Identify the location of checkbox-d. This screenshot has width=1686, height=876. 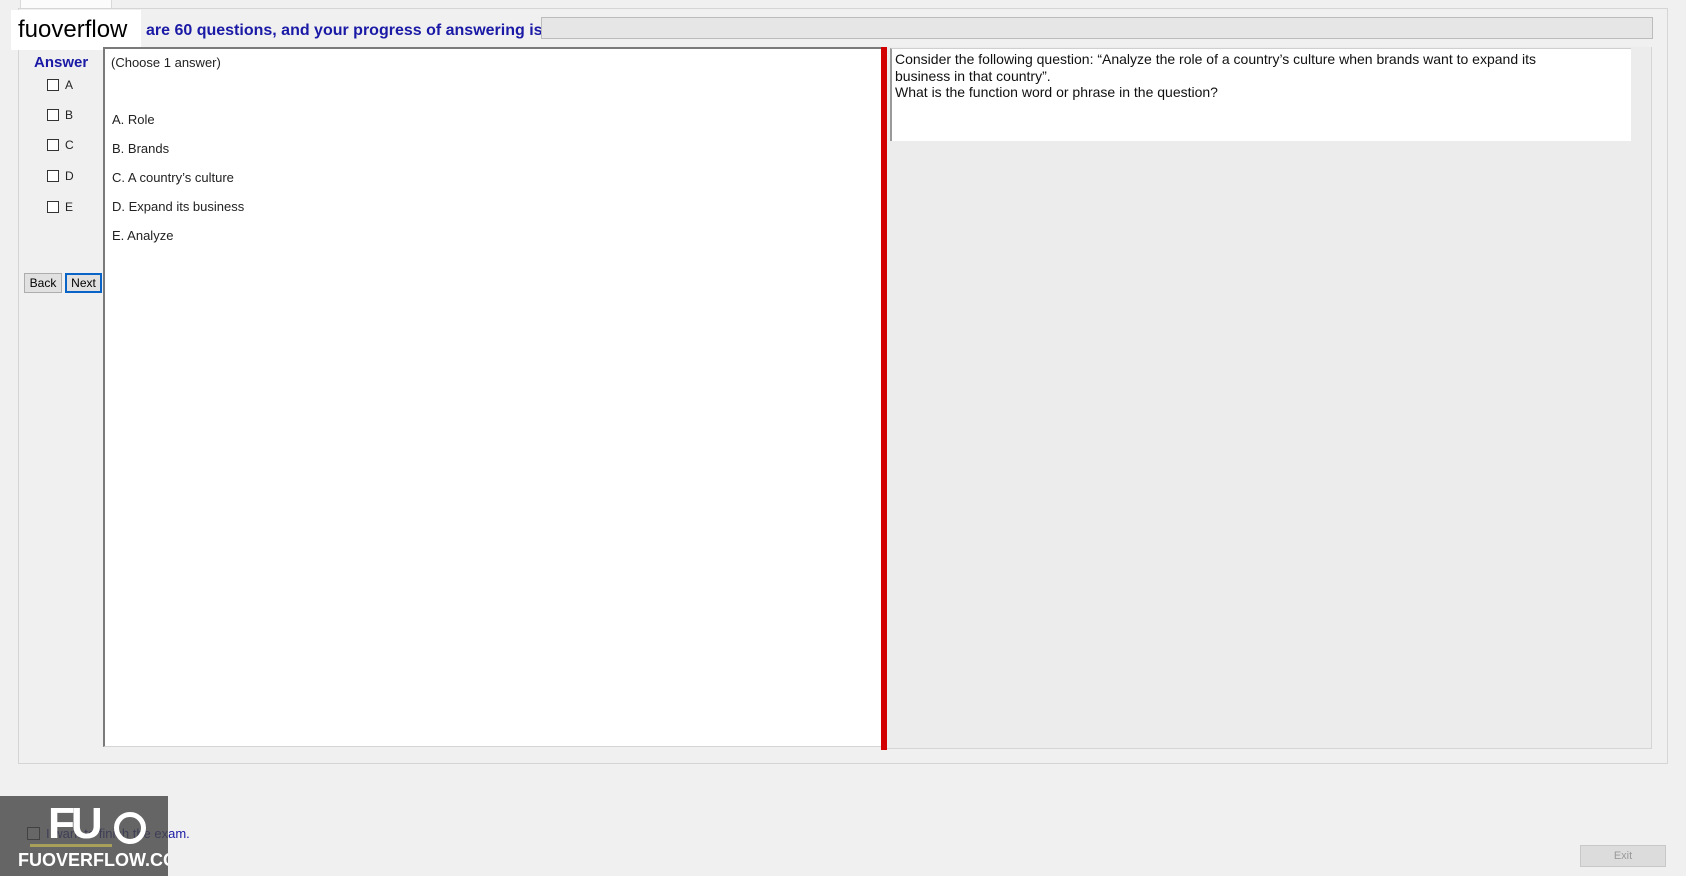
(53, 176).